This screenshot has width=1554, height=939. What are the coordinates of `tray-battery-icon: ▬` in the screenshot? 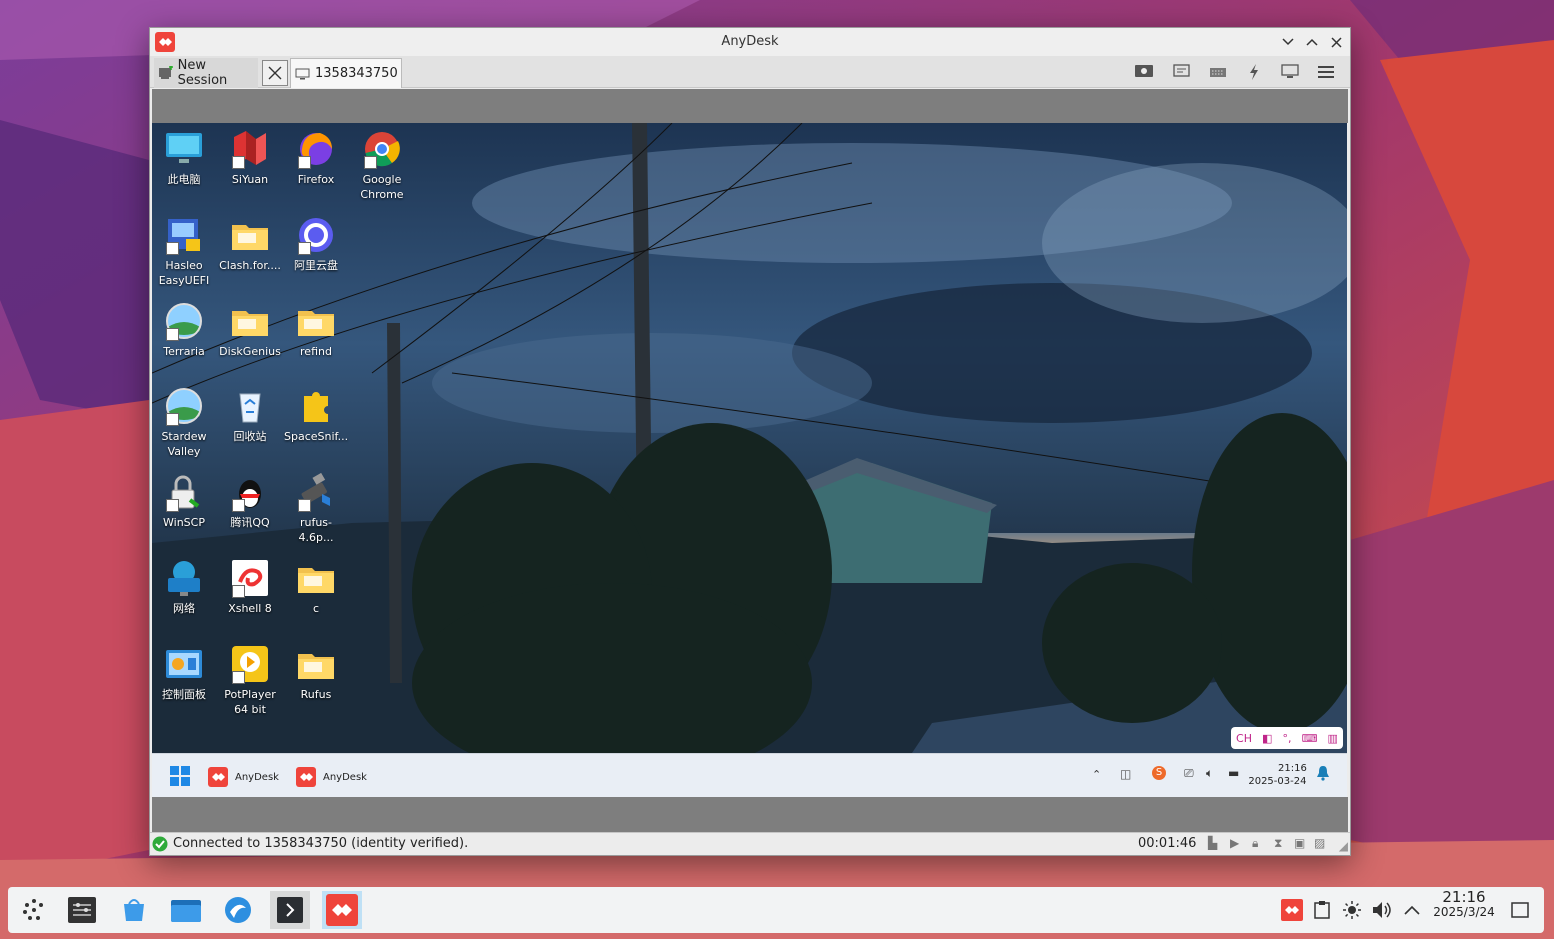 It's located at (1233, 773).